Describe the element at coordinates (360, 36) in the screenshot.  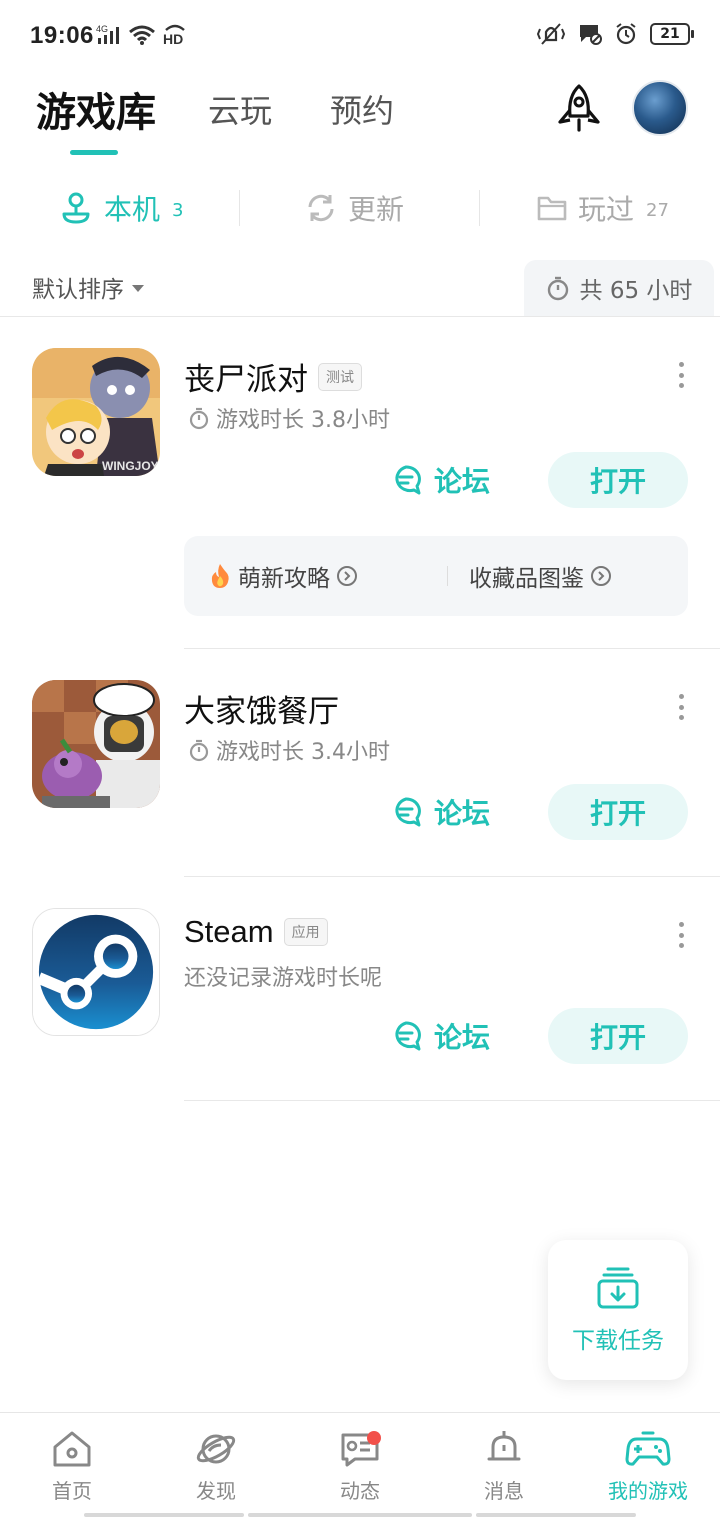
I see `status-bar: 19:06 4G HD 21` at that location.